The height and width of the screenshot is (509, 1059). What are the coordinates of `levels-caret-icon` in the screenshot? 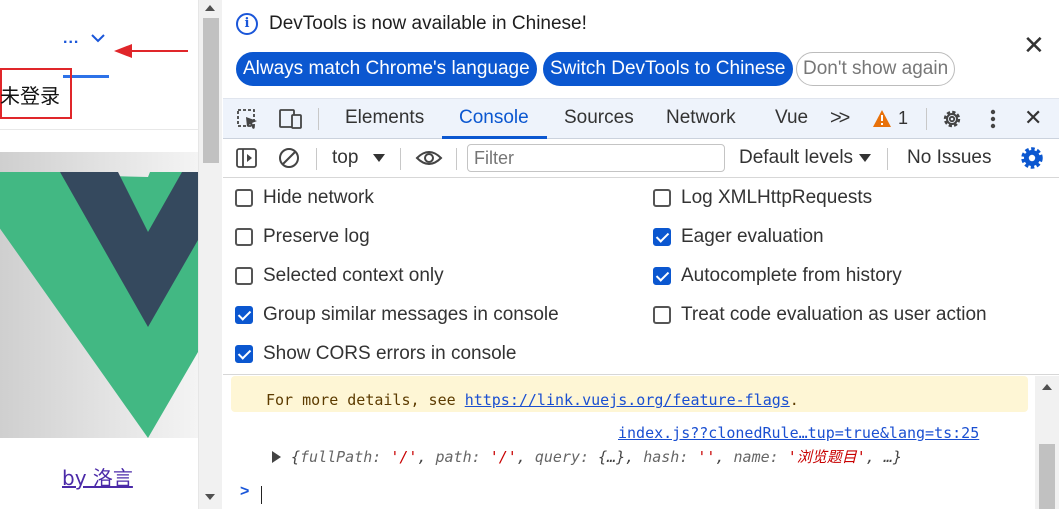 It's located at (865, 158).